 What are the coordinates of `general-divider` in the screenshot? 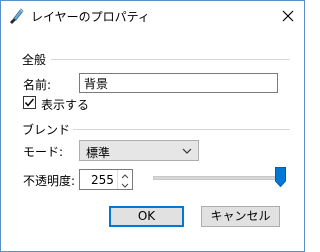 It's located at (170, 59).